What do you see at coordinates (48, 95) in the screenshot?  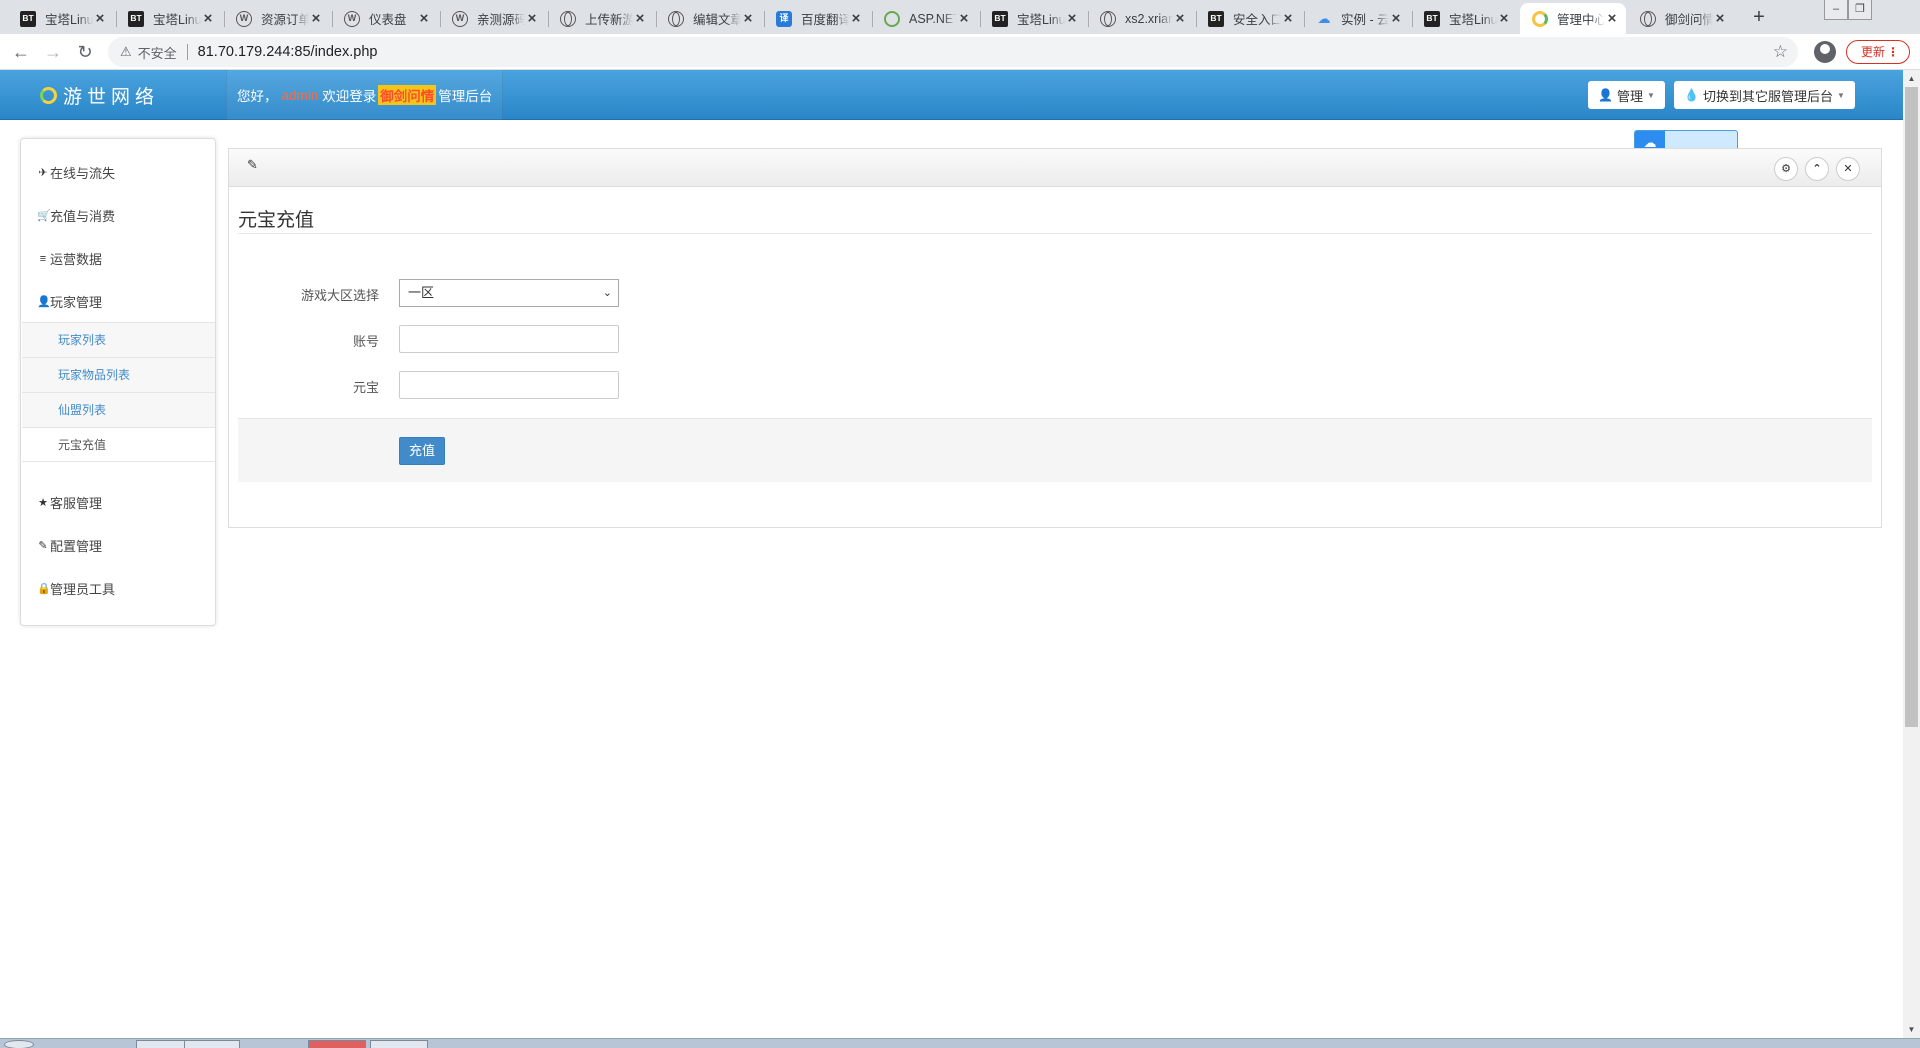 I see `logo-ring-icon` at bounding box center [48, 95].